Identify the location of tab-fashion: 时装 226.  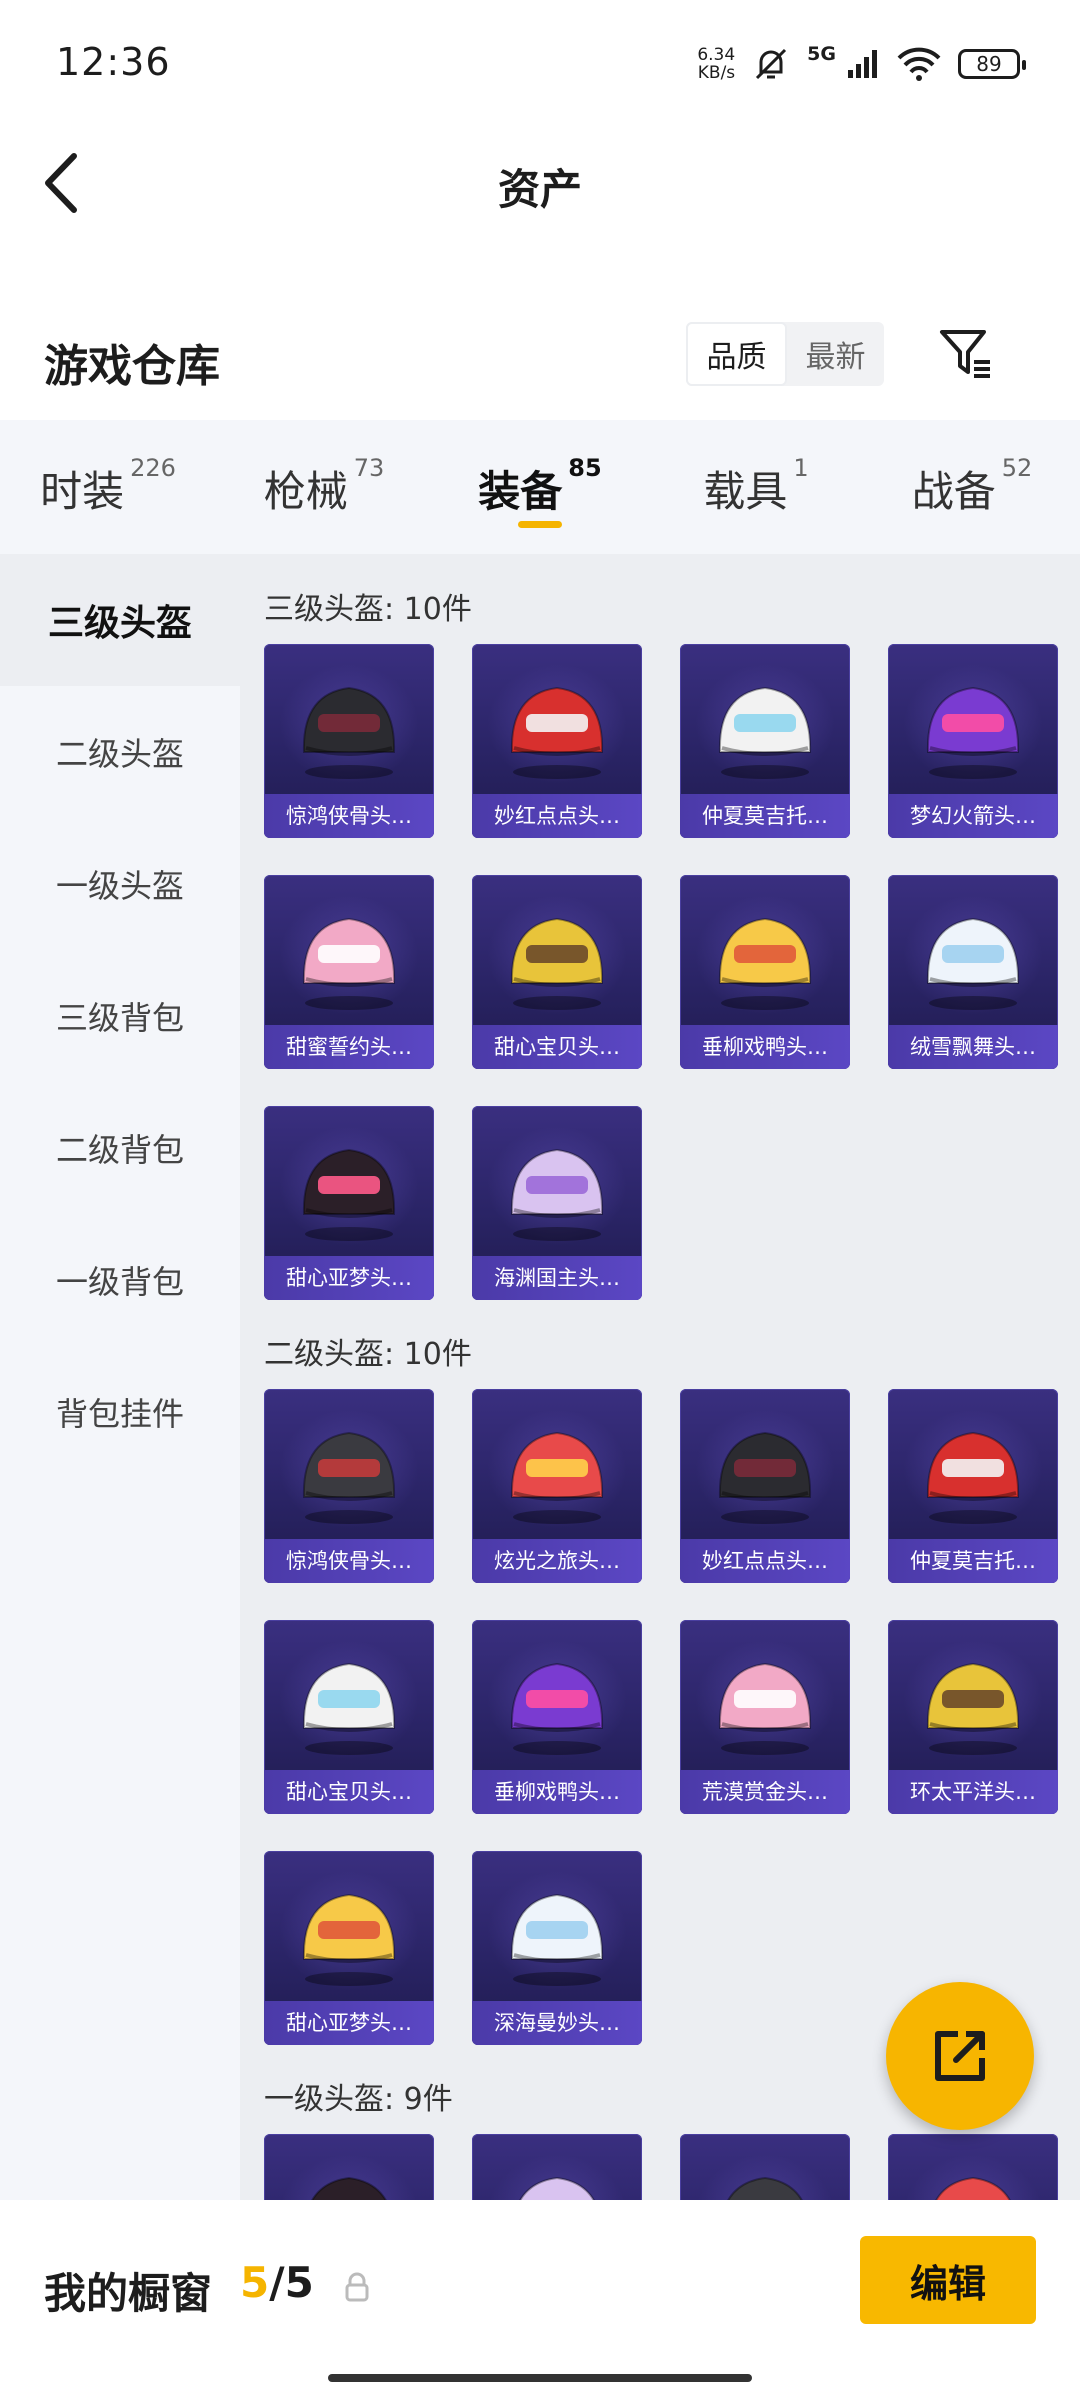
(108, 487).